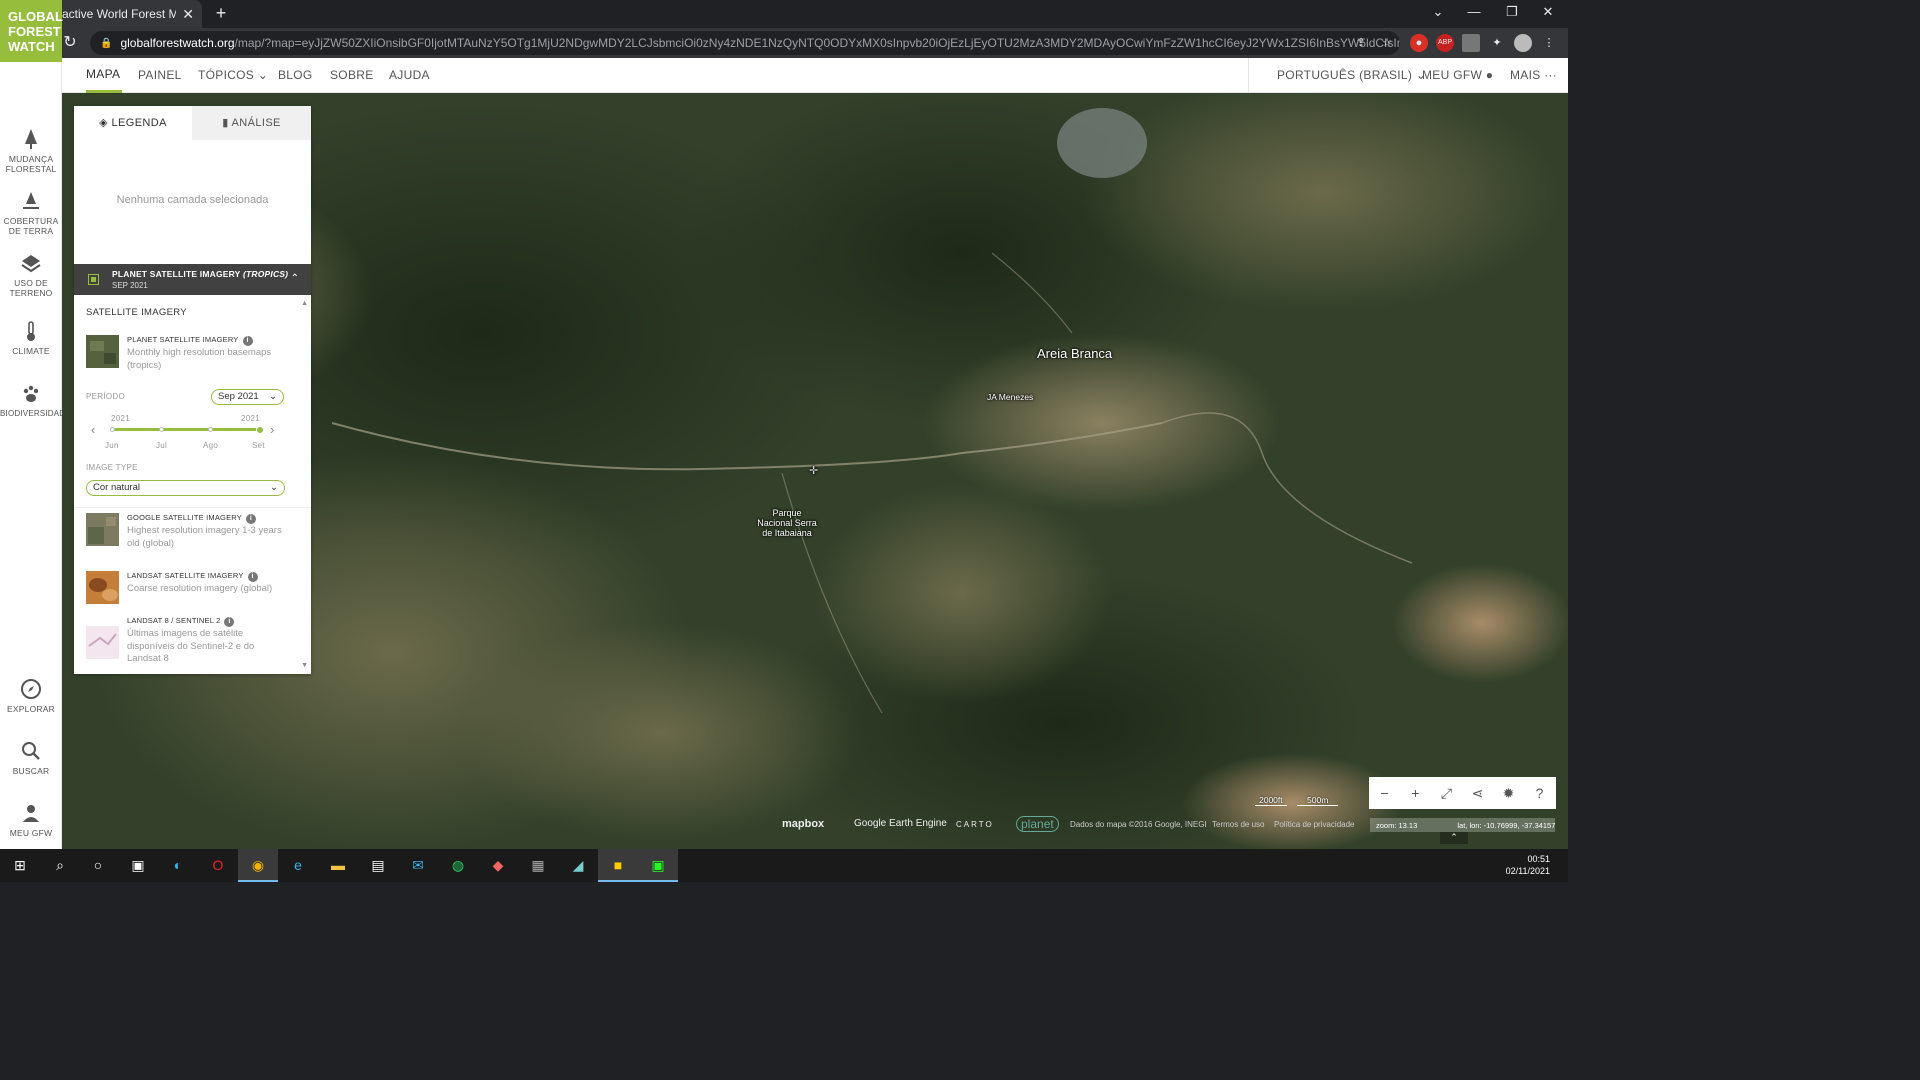 The image size is (1920, 1080). Describe the element at coordinates (1548, 12) in the screenshot. I see `close-window-button: ✕` at that location.